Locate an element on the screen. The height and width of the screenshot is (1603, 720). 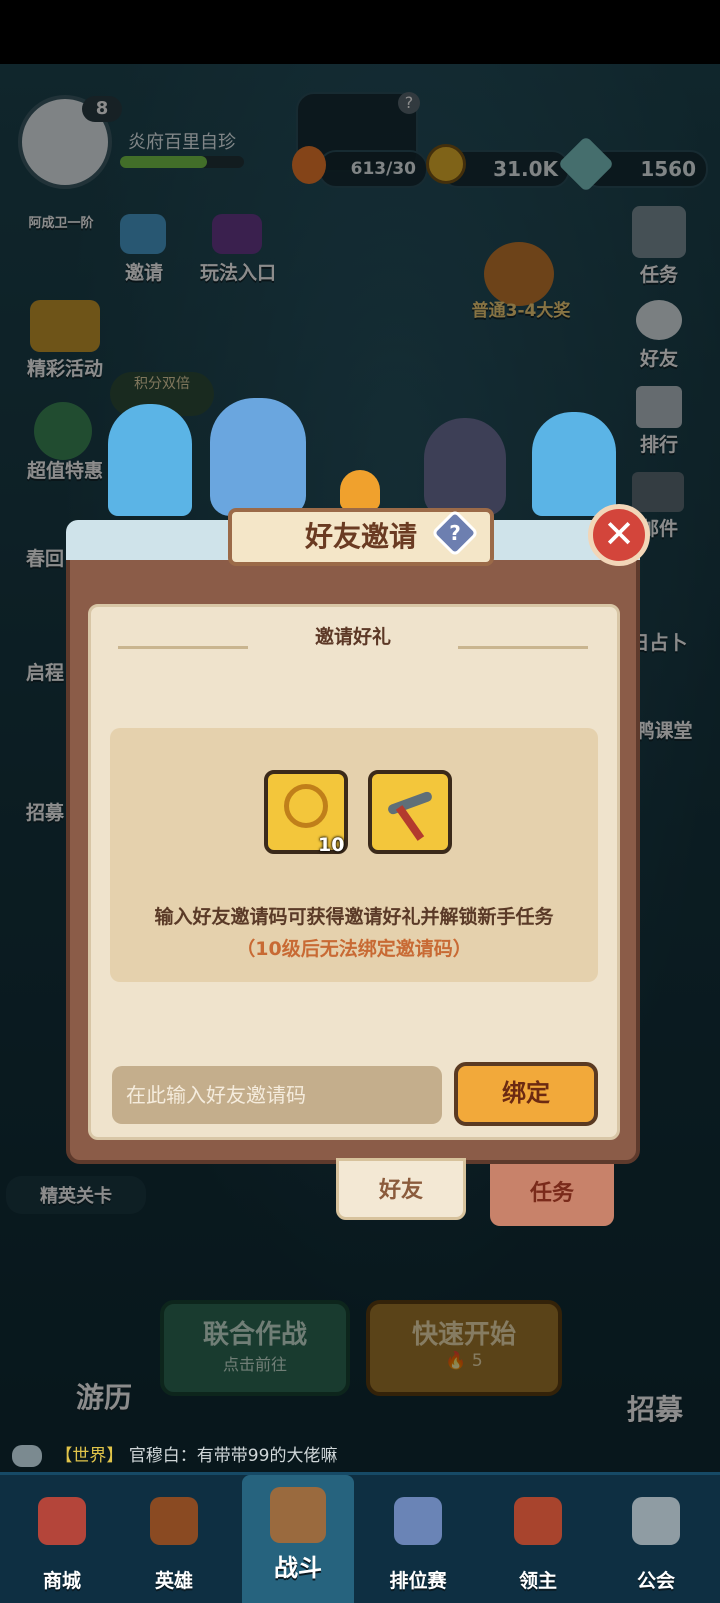
nav-heroes-label: 英雄 is located at coordinates (173, 1581).